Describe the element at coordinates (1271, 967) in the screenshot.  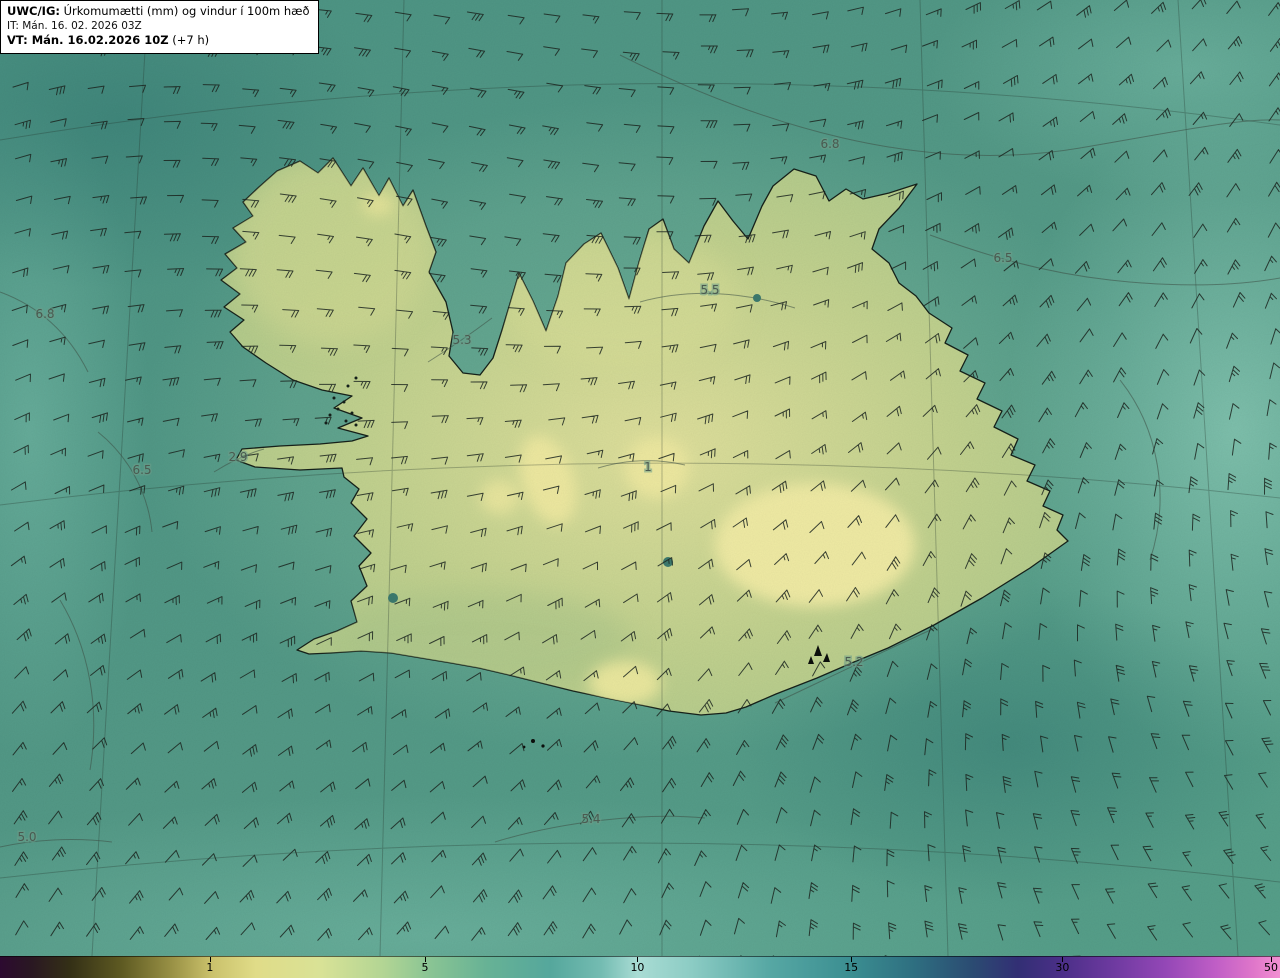
I see `colorbar-tick-label: 50` at that location.